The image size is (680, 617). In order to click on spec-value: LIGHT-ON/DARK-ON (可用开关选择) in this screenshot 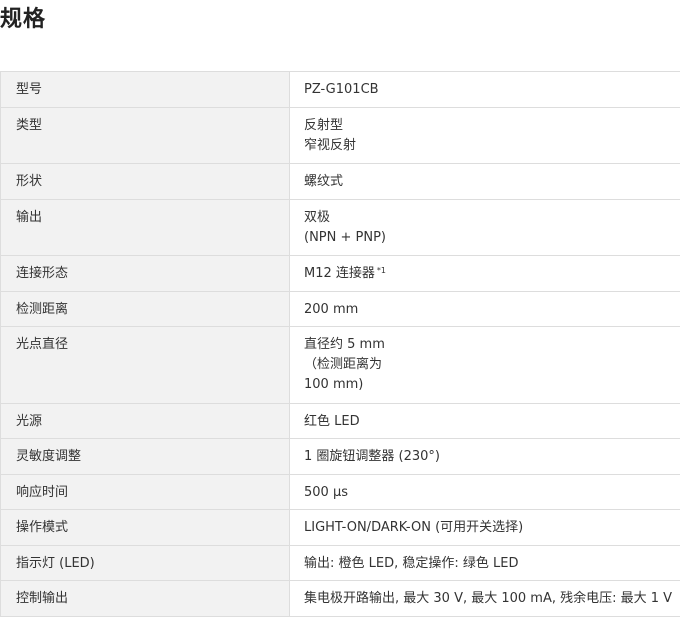, I will do `click(485, 528)`.